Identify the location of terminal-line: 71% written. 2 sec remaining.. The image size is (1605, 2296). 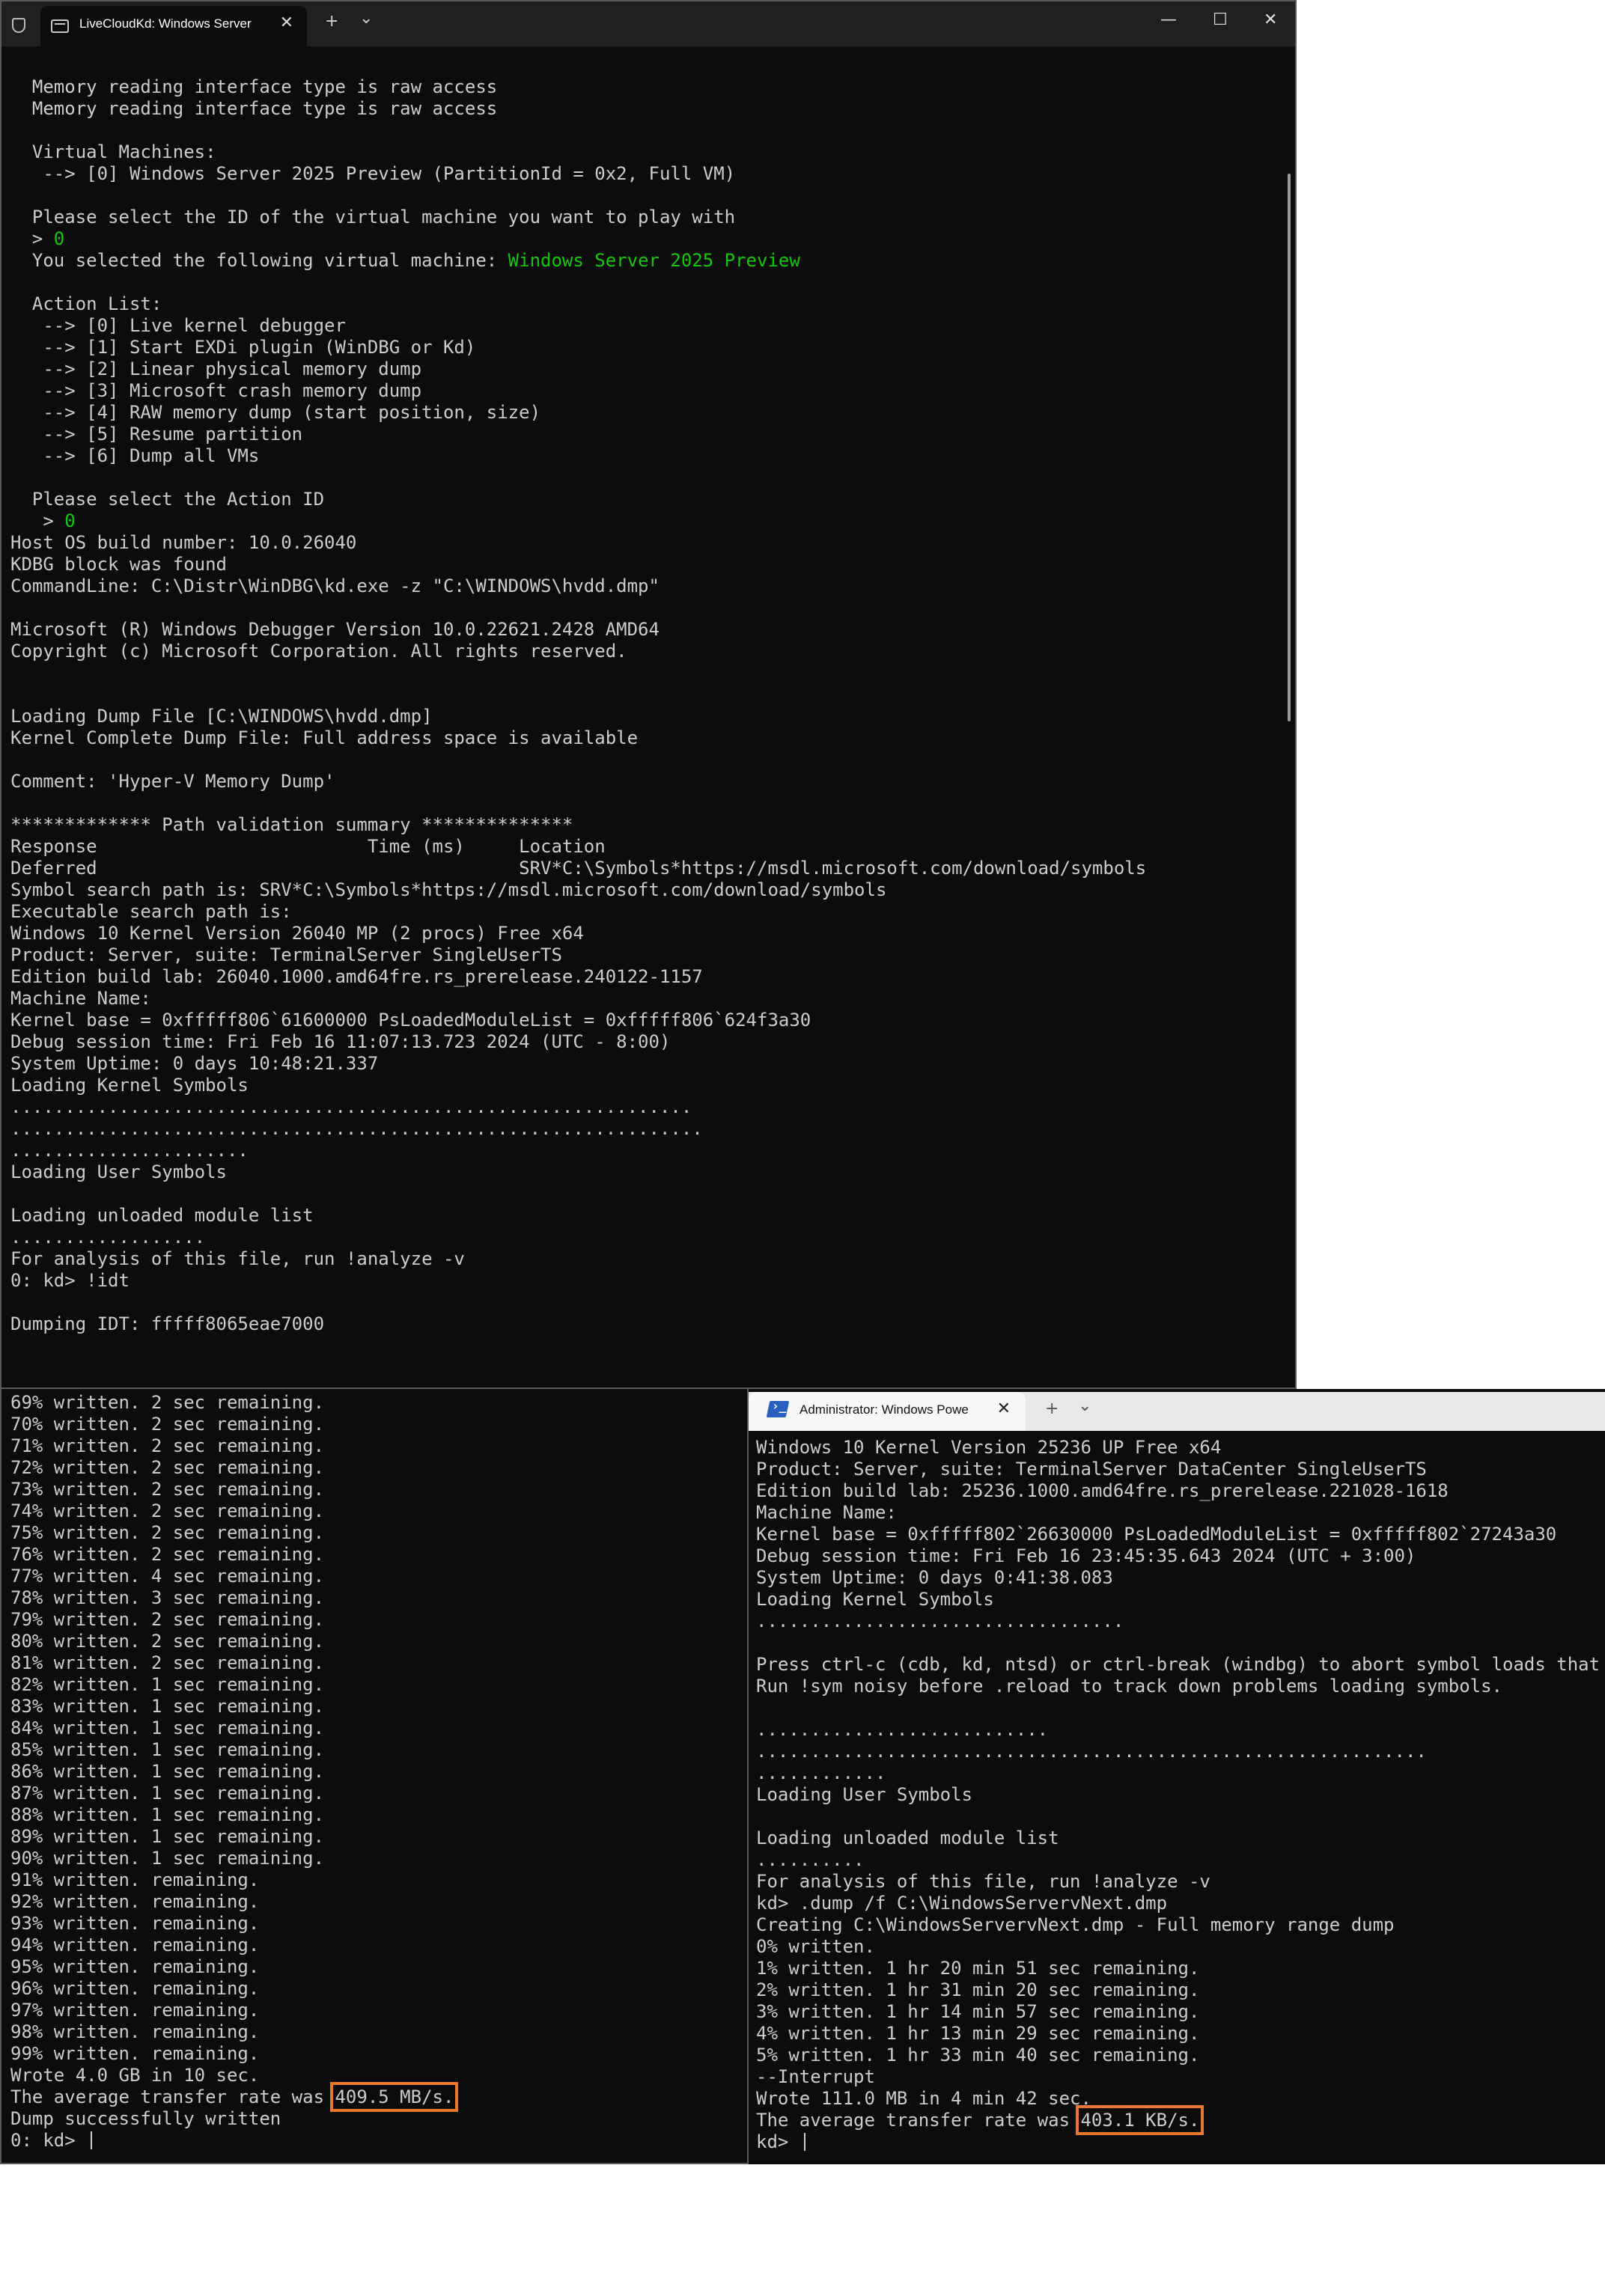
(167, 1445).